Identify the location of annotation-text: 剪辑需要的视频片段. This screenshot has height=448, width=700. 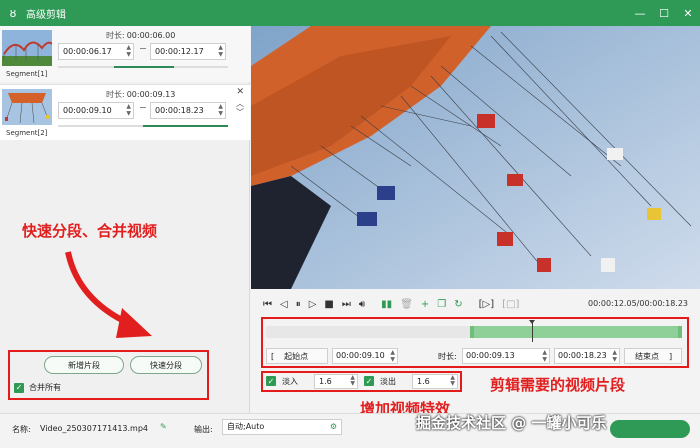
(558, 385).